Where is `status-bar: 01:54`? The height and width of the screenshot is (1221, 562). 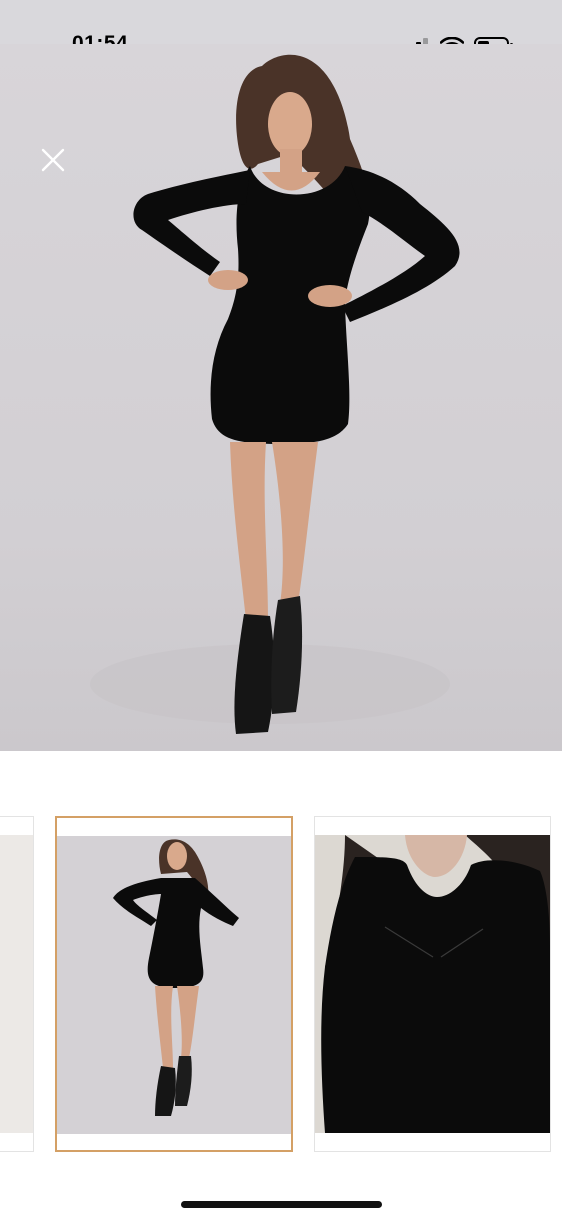 status-bar: 01:54 is located at coordinates (281, 27).